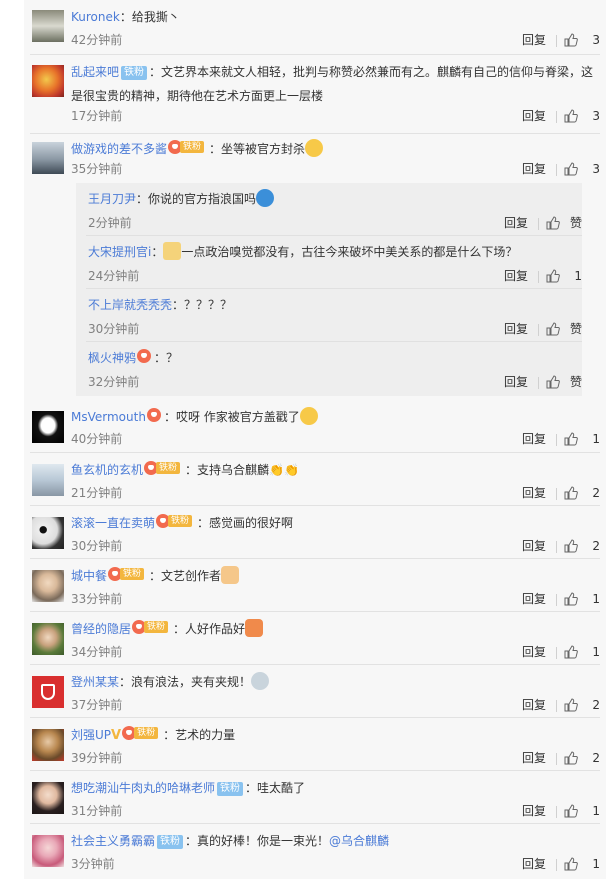 The height and width of the screenshot is (879, 616). What do you see at coordinates (97, 705) in the screenshot?
I see `comment-time: 37分钟前` at bounding box center [97, 705].